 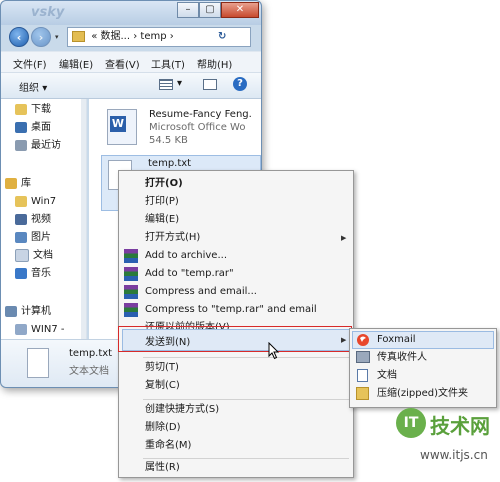 What do you see at coordinates (41, 37) in the screenshot?
I see `forward-button: ›` at bounding box center [41, 37].